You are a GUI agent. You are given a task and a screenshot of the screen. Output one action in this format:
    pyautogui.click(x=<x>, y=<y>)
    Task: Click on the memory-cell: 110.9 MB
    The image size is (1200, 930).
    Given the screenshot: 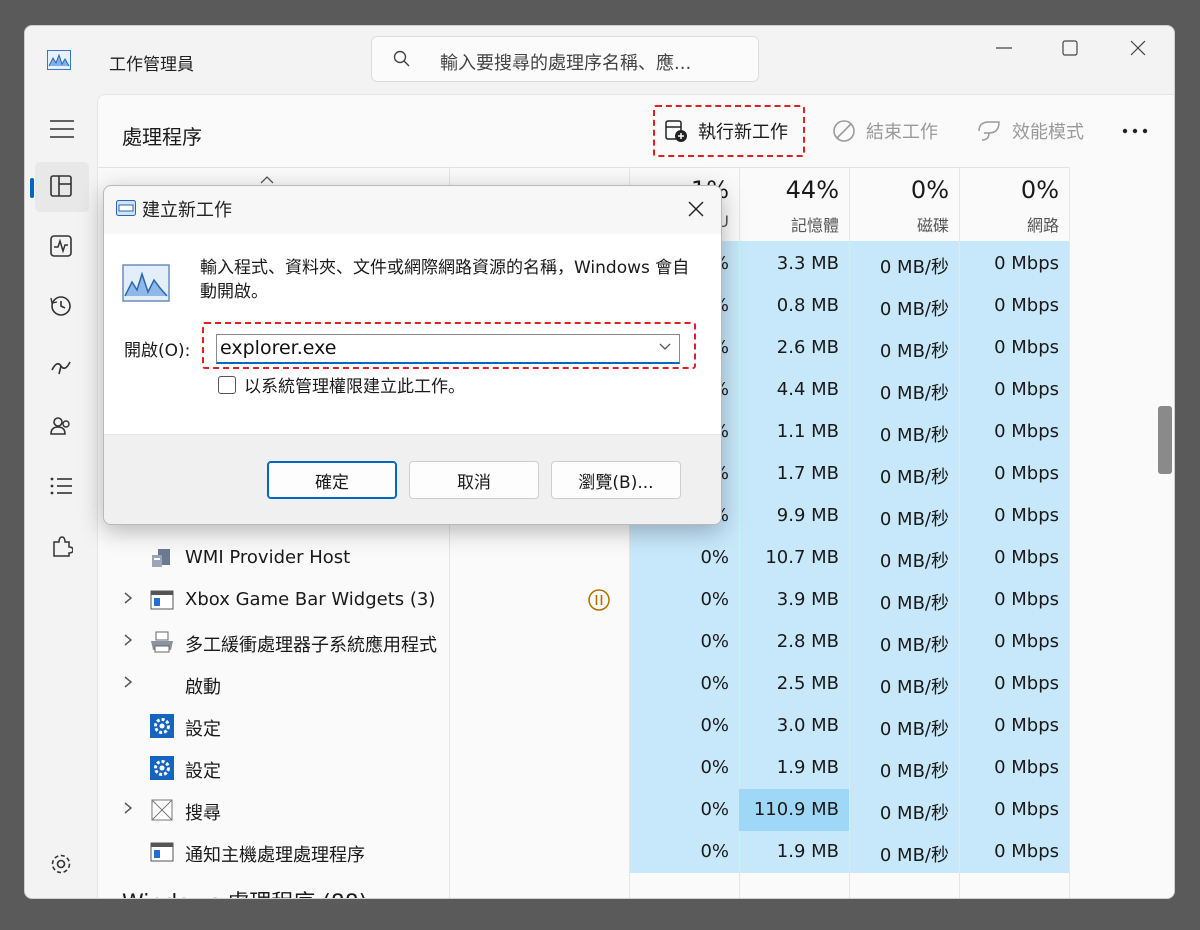 What is the action you would take?
    pyautogui.click(x=796, y=809)
    